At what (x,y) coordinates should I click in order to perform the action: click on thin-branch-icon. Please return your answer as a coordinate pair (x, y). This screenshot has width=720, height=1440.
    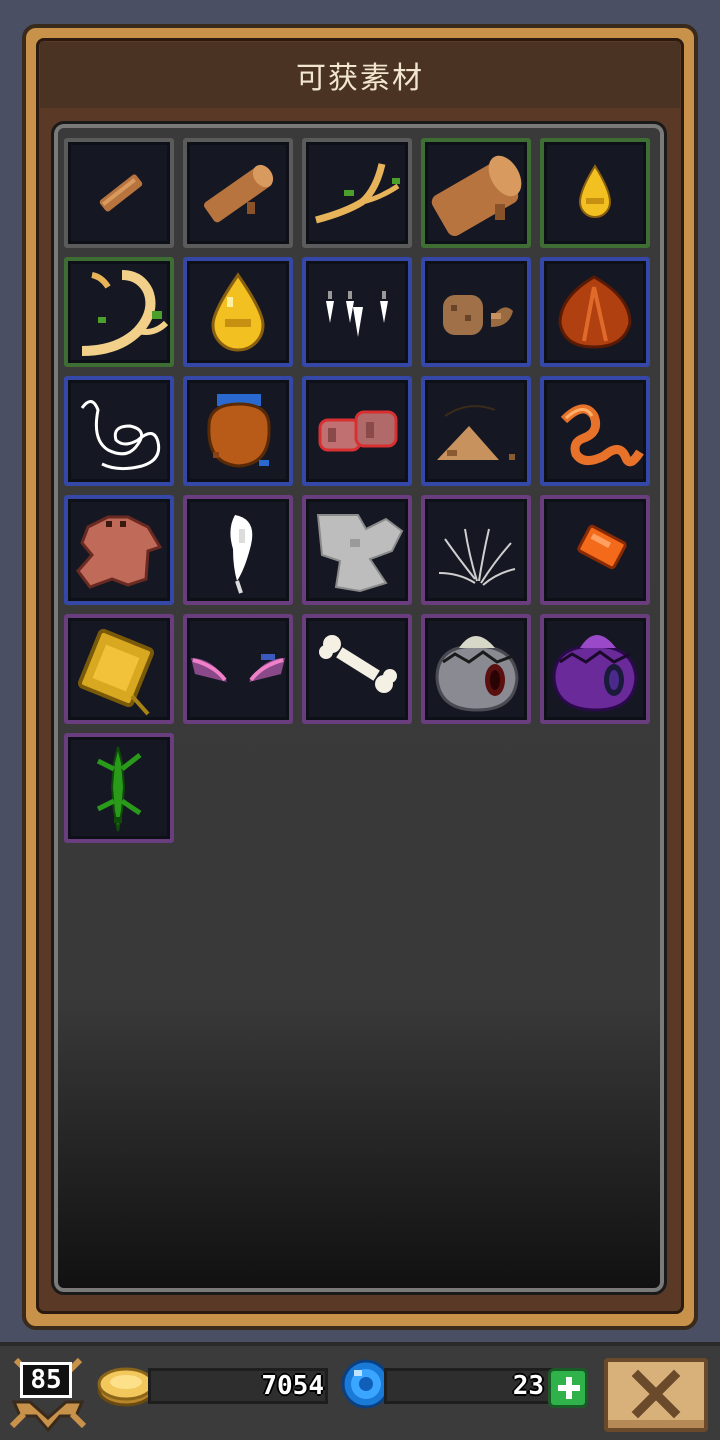
    Looking at the image, I should click on (121, 193).